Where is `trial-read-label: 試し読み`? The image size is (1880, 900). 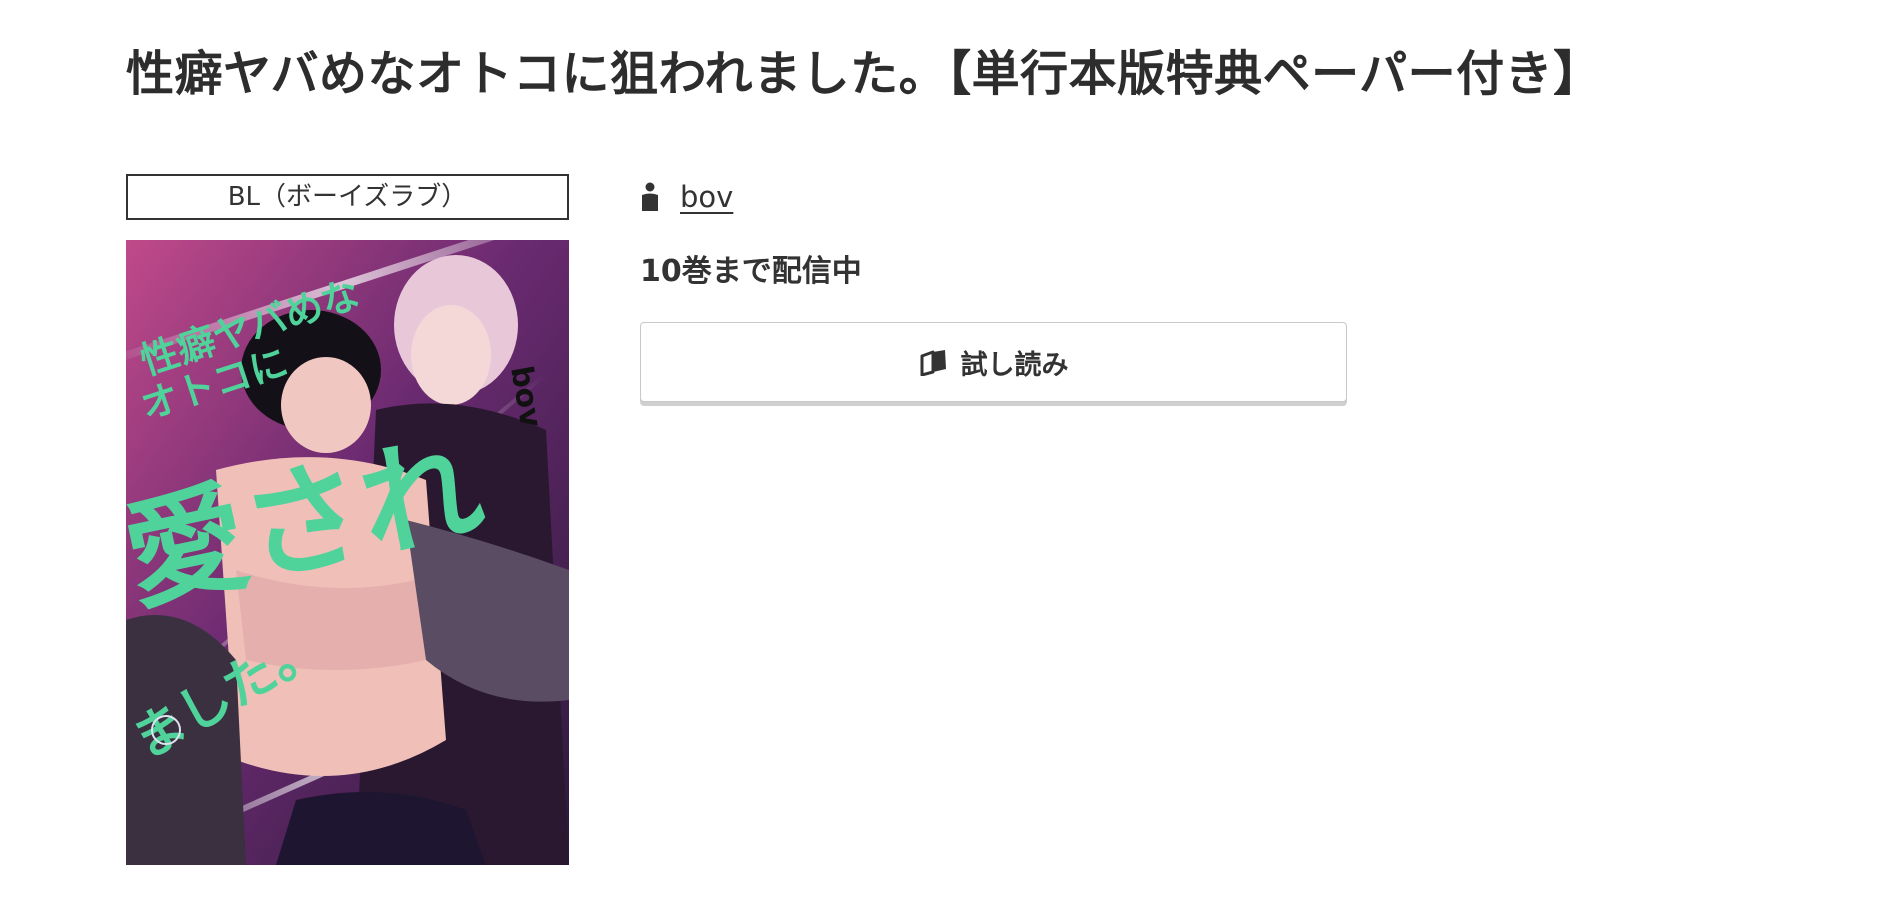
trial-read-label: 試し読み is located at coordinates (1014, 364).